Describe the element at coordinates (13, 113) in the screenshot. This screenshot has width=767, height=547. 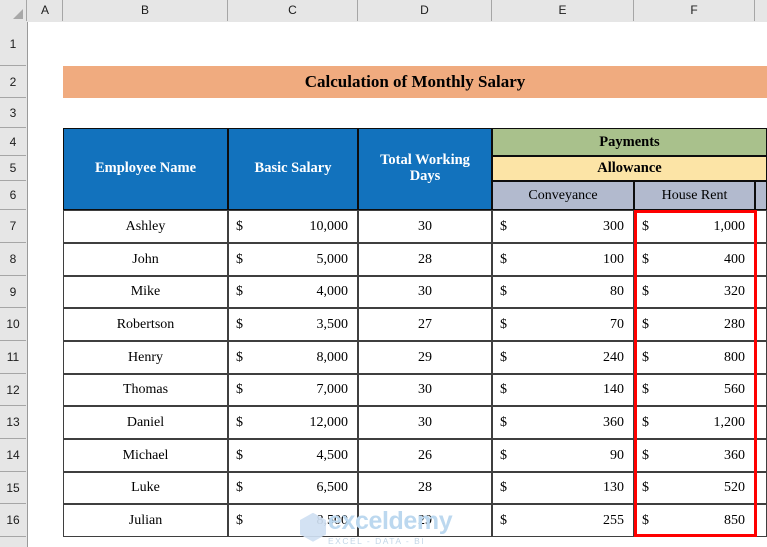
I see `row-header-3: 3` at that location.